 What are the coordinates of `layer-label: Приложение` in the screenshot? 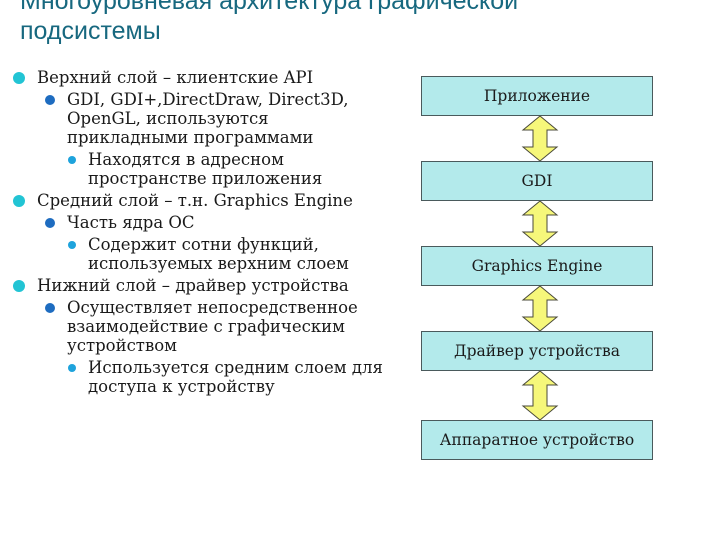 It's located at (537, 96).